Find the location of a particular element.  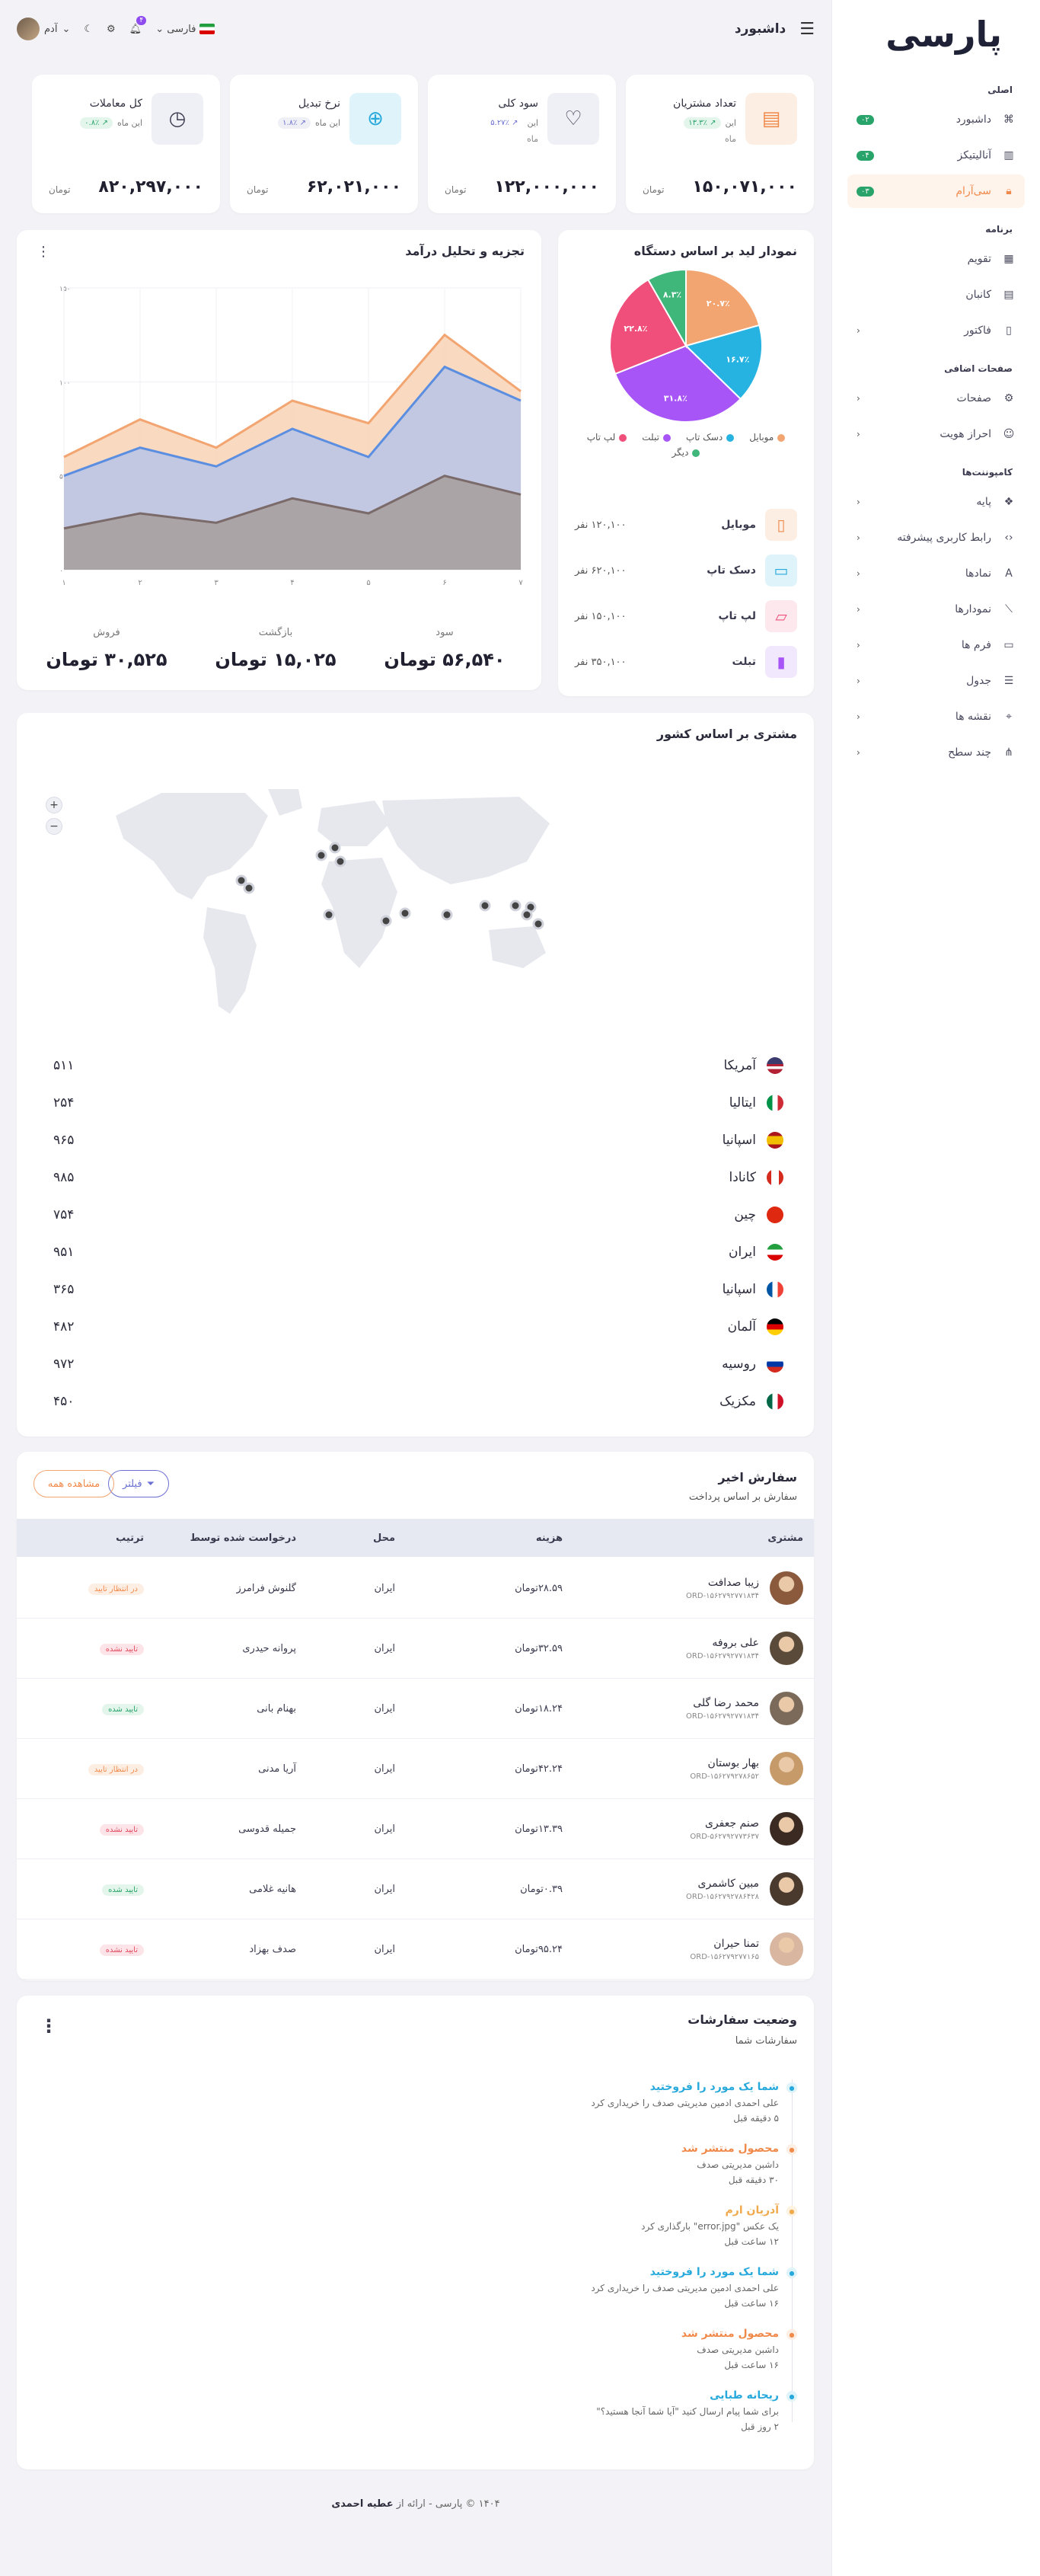

hamburger-menu-icon: ☰ is located at coordinates (807, 30).